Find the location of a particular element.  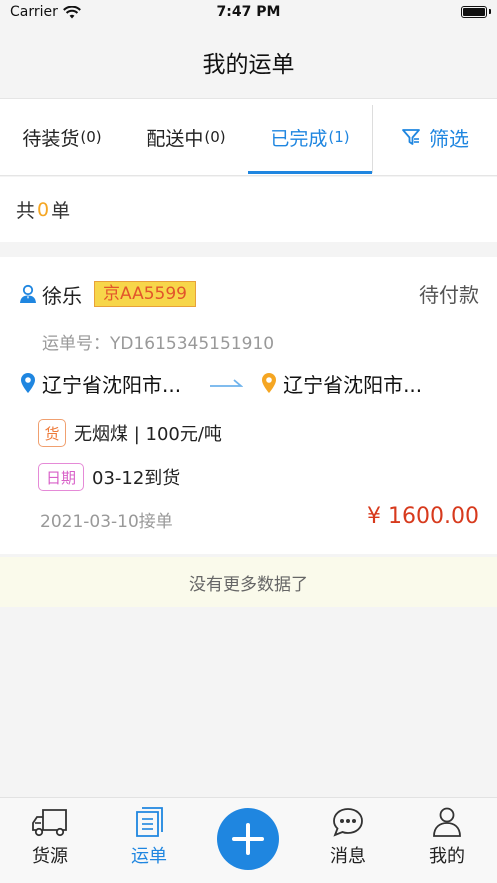

plus-icon is located at coordinates (248, 839).